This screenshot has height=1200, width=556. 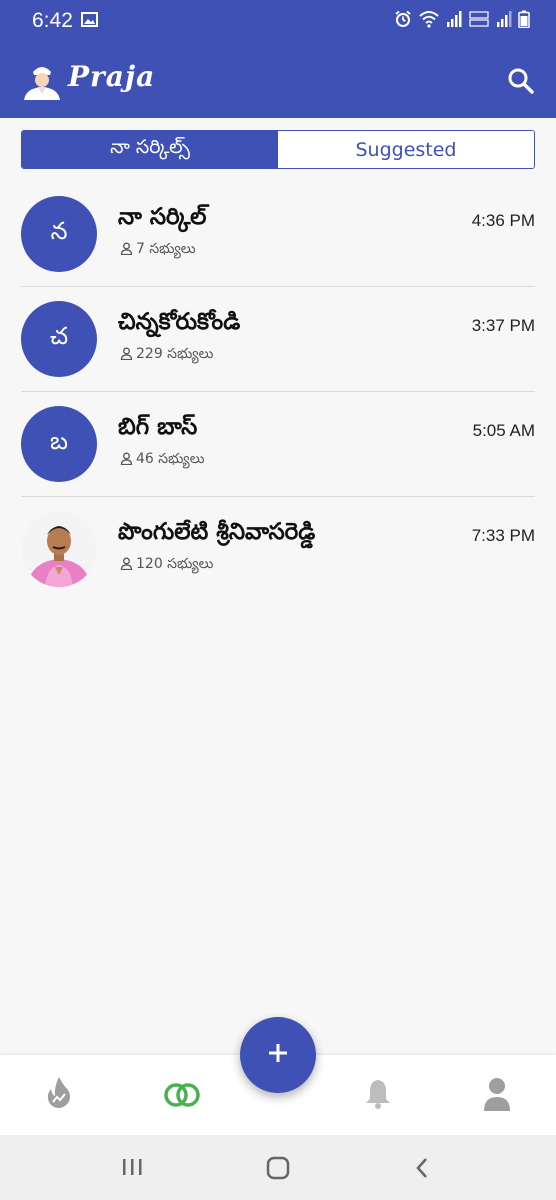 What do you see at coordinates (278, 80) in the screenshot?
I see `app-bar: Praja` at bounding box center [278, 80].